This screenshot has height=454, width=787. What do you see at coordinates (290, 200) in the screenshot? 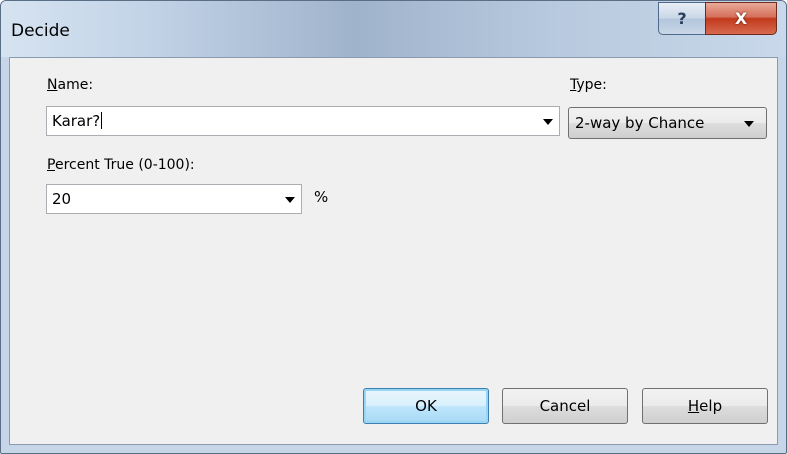
I see `percent-dropdown-arrow-icon` at bounding box center [290, 200].